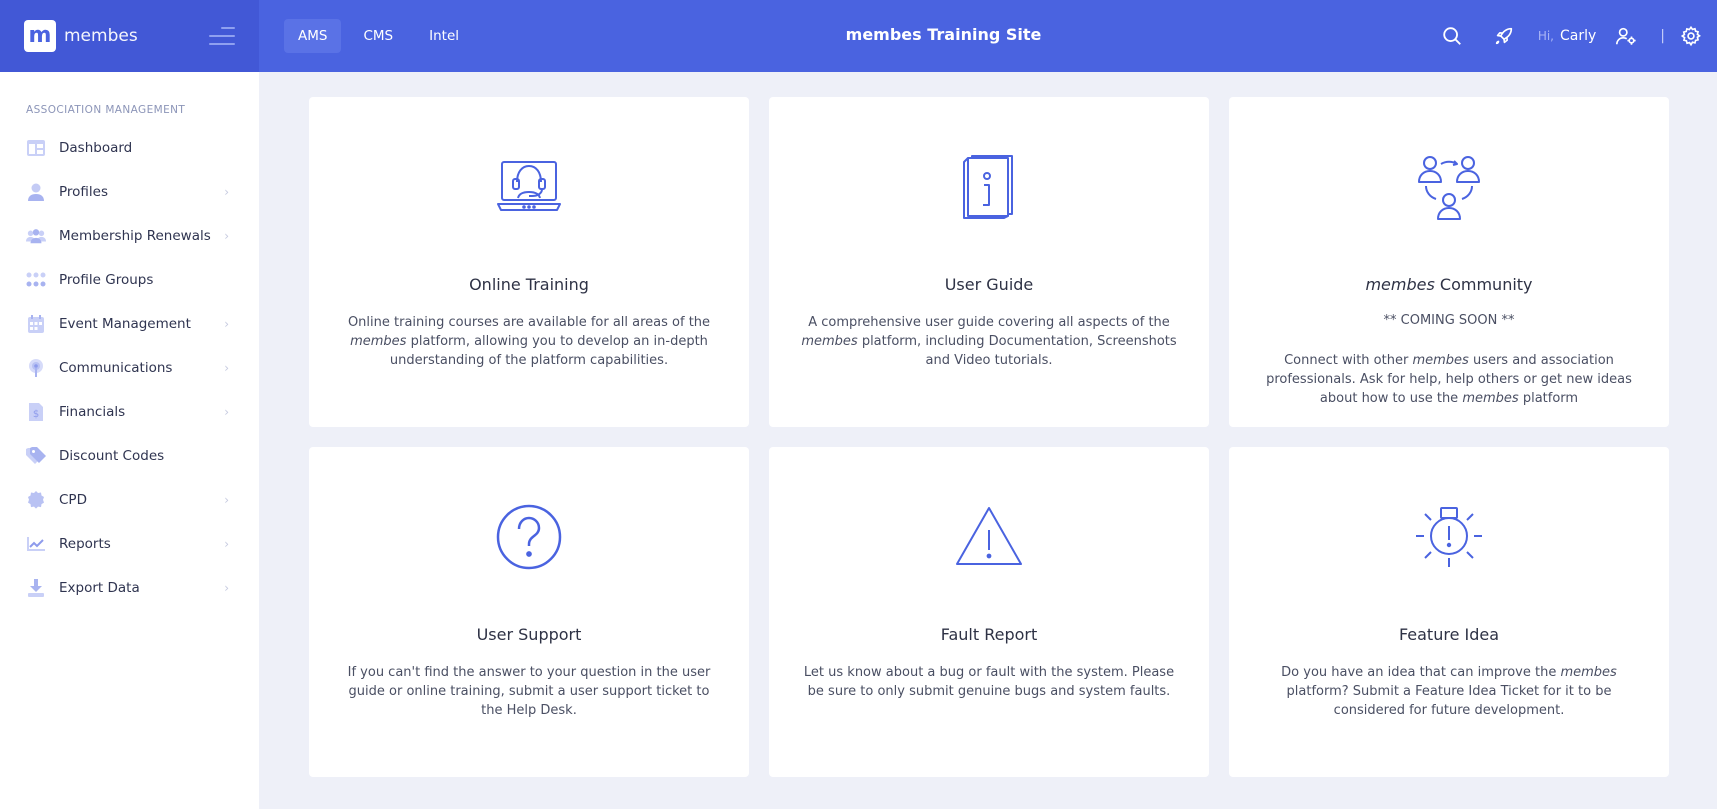 Image resolution: width=1717 pixels, height=809 pixels. I want to click on tab-cms: CMS, so click(378, 36).